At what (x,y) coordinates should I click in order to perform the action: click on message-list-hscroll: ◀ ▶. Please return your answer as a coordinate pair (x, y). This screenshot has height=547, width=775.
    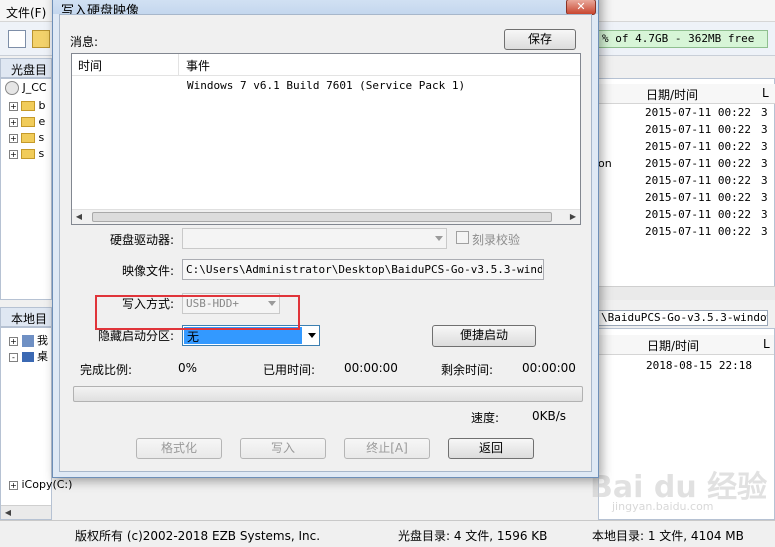
    Looking at the image, I should click on (326, 216).